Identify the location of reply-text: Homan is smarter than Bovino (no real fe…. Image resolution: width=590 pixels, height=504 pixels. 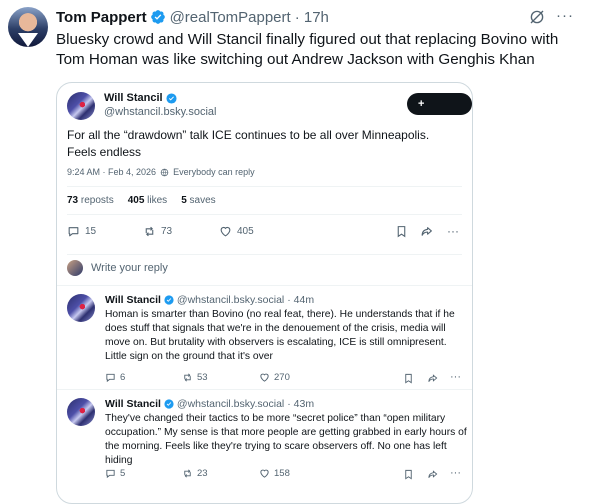
(280, 335).